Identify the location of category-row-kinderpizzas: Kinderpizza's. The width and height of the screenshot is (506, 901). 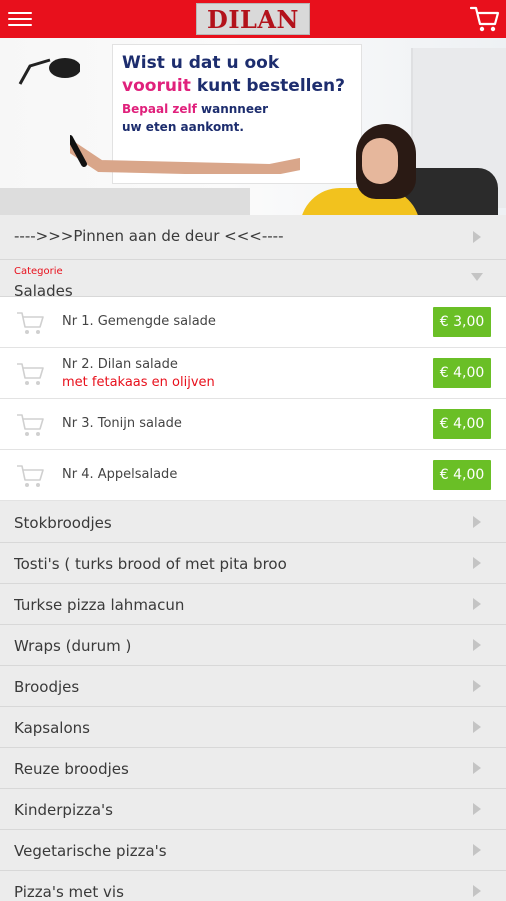
(253, 809).